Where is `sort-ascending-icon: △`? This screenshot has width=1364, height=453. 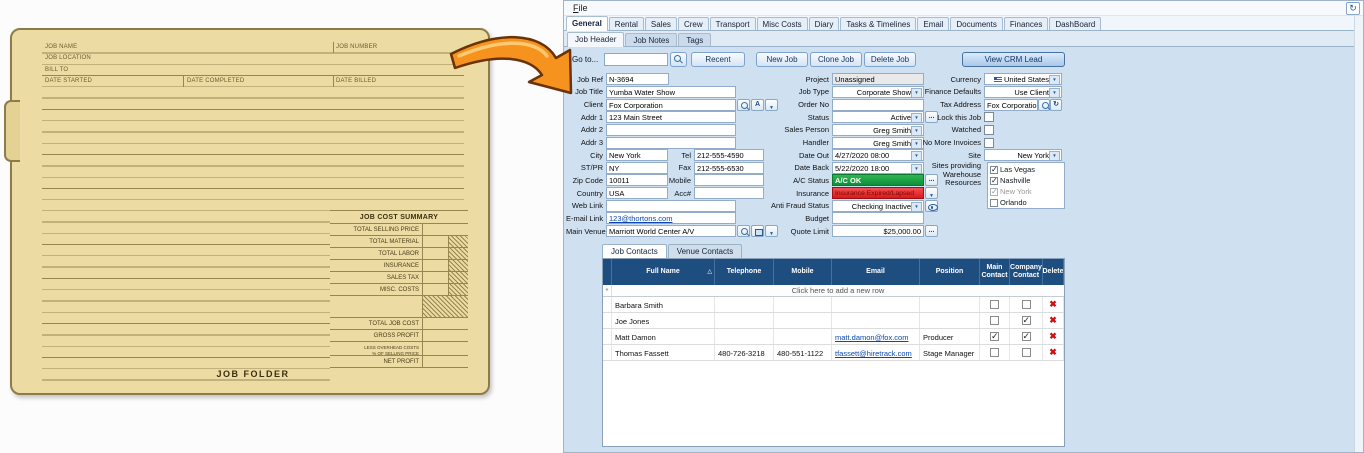 sort-ascending-icon: △ is located at coordinates (709, 272).